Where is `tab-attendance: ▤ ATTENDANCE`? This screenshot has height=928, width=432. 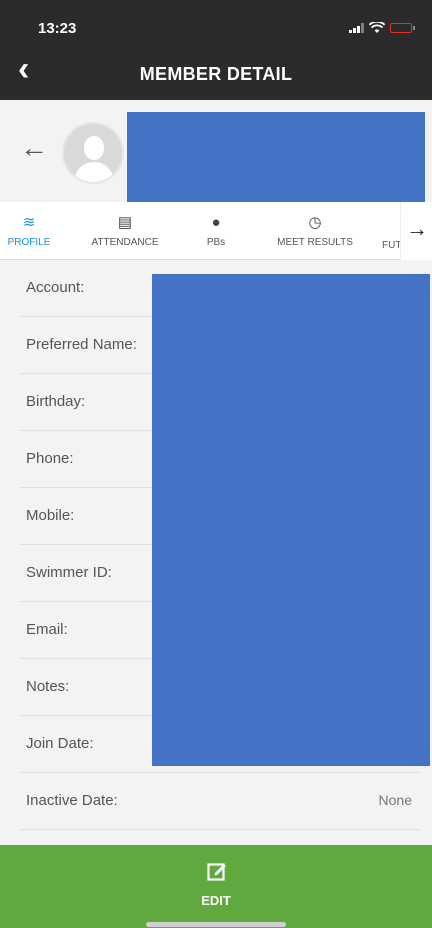 tab-attendance: ▤ ATTENDANCE is located at coordinates (125, 231).